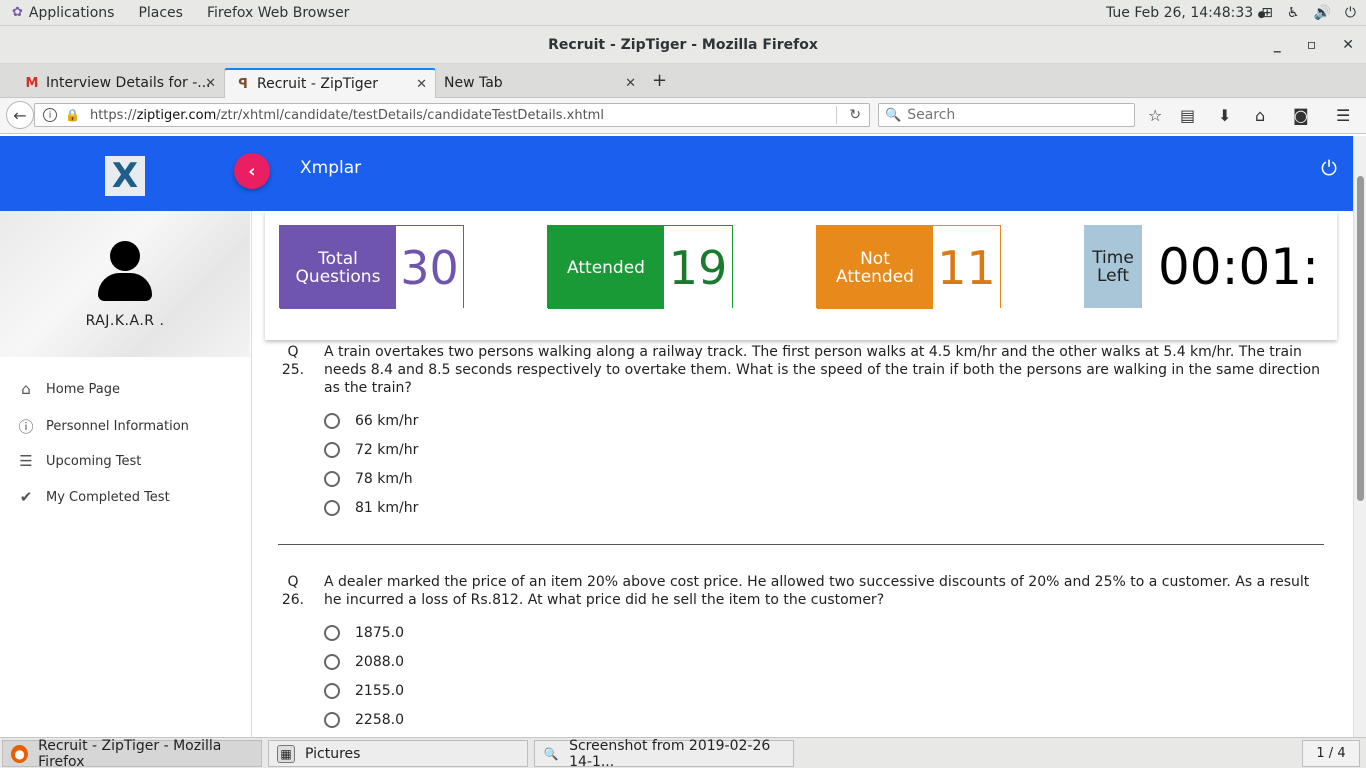 Image resolution: width=1366 pixels, height=768 pixels. I want to click on logo-letter: X, so click(125, 176).